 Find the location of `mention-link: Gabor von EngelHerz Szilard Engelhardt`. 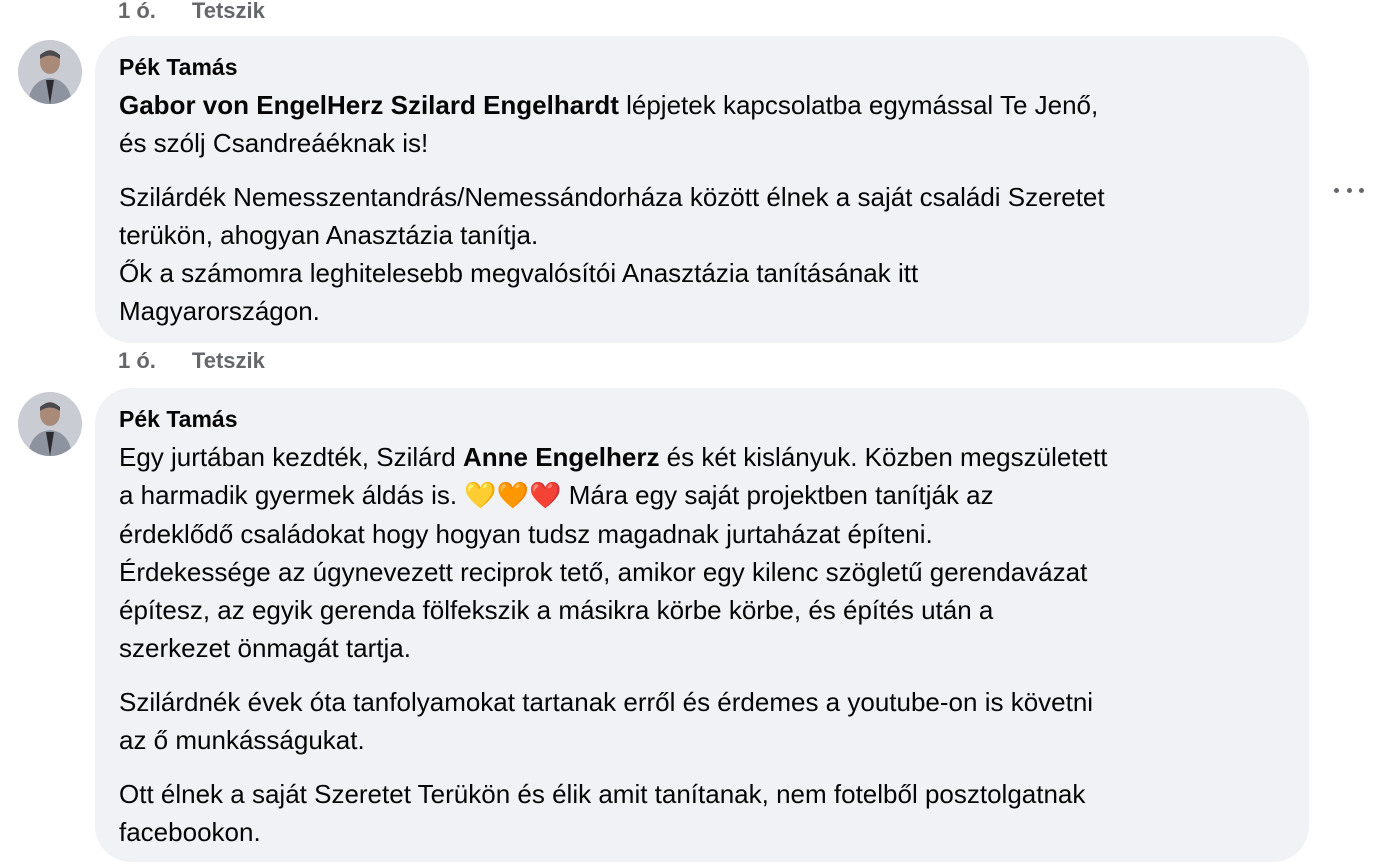

mention-link: Gabor von EngelHerz Szilard Engelhardt is located at coordinates (369, 105).